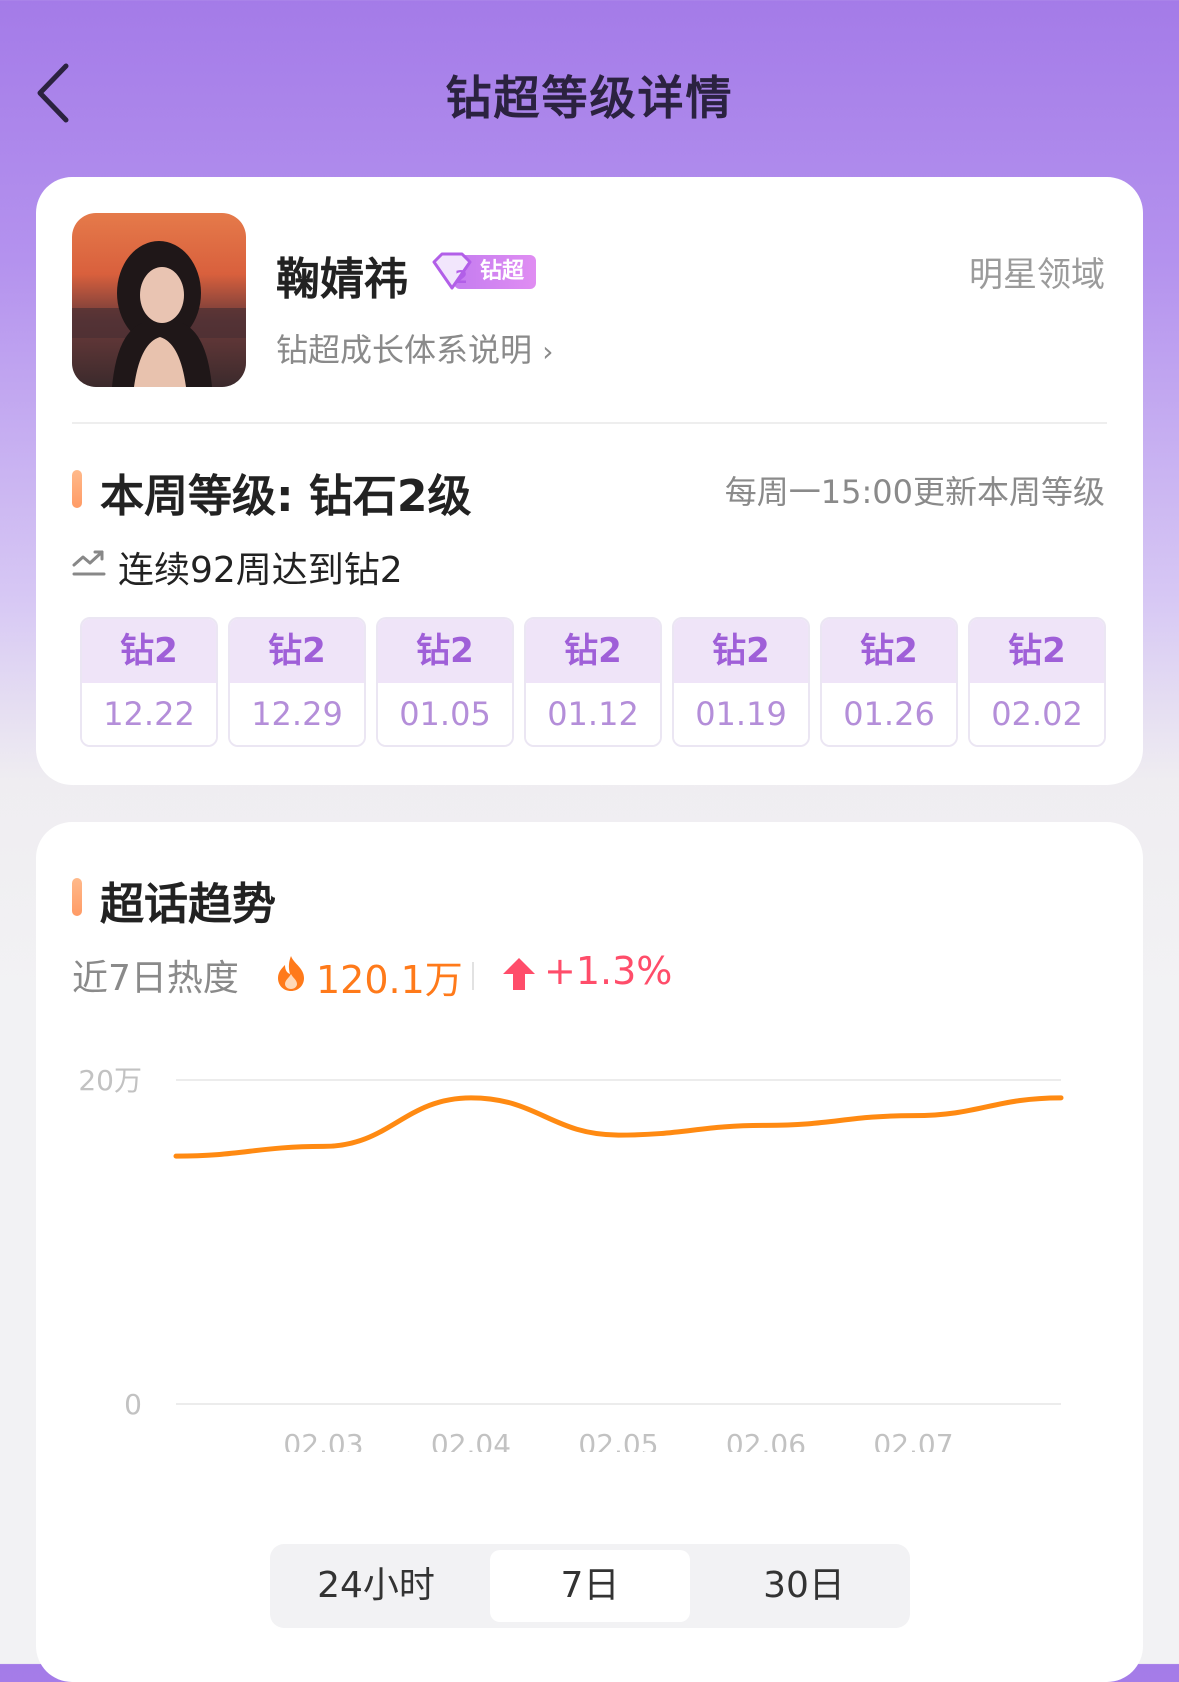 This screenshot has width=1179, height=1682. What do you see at coordinates (159, 314) in the screenshot?
I see `avatar-image` at bounding box center [159, 314].